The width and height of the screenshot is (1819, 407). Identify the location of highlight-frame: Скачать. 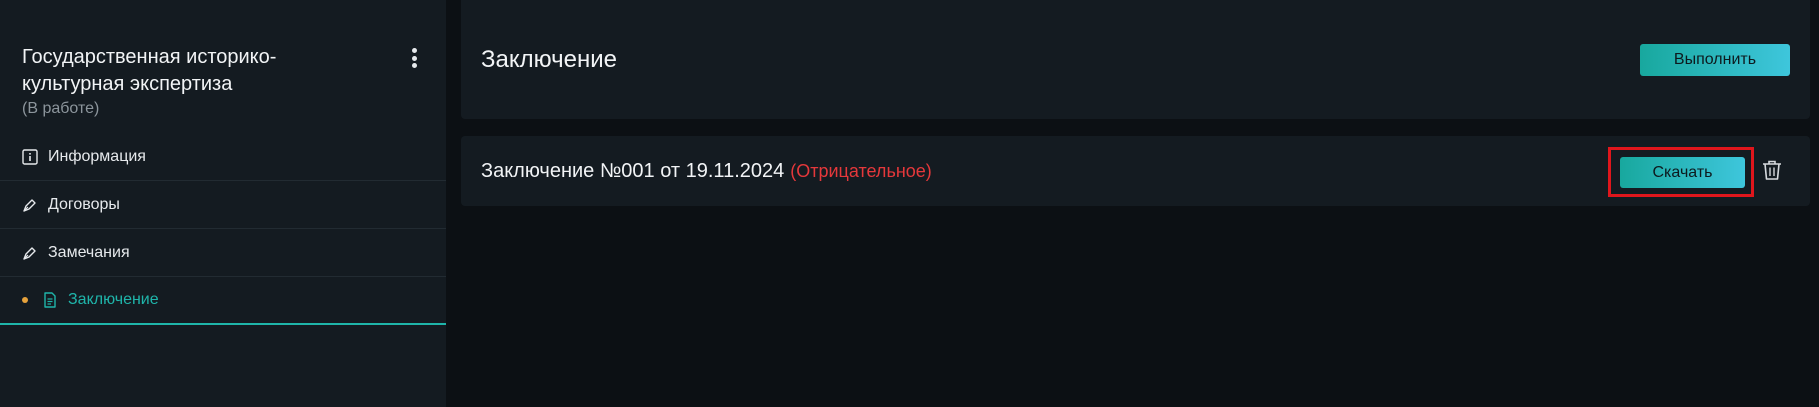
(1681, 172).